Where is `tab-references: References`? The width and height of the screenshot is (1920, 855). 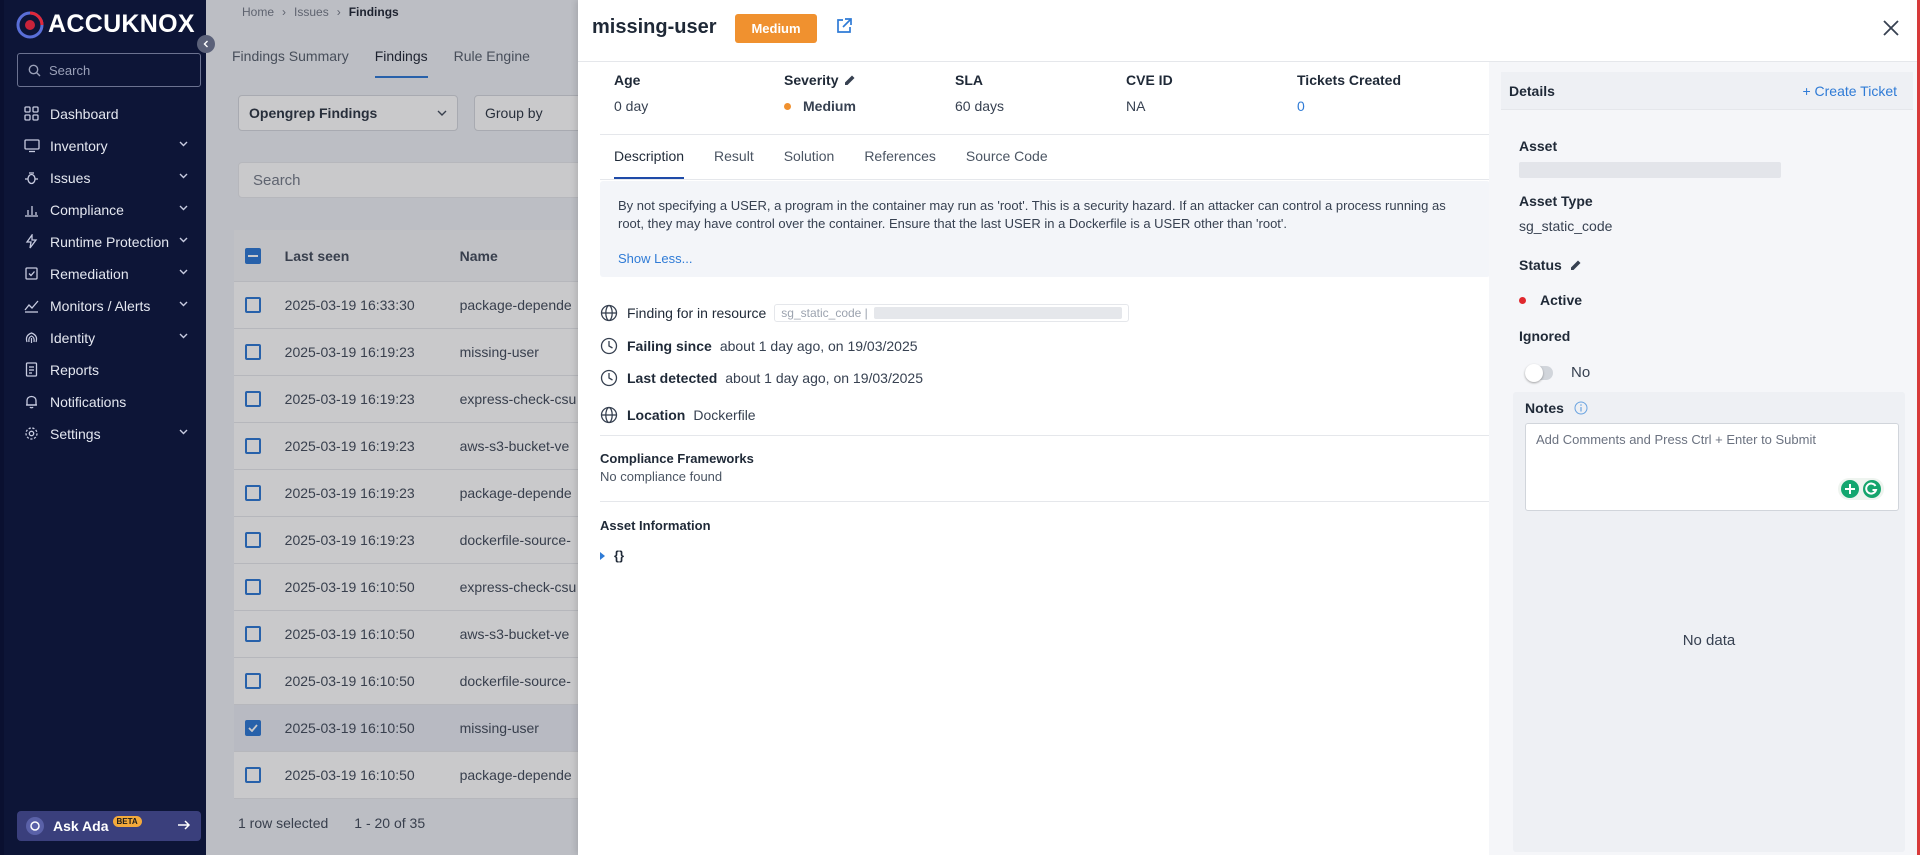
tab-references: References is located at coordinates (900, 162).